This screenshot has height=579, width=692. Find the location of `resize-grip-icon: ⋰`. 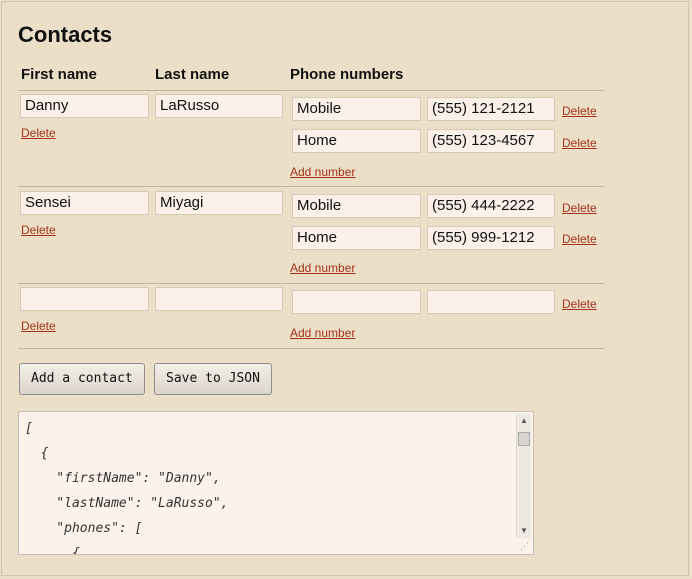

resize-grip-icon: ⋰ is located at coordinates (525, 546).